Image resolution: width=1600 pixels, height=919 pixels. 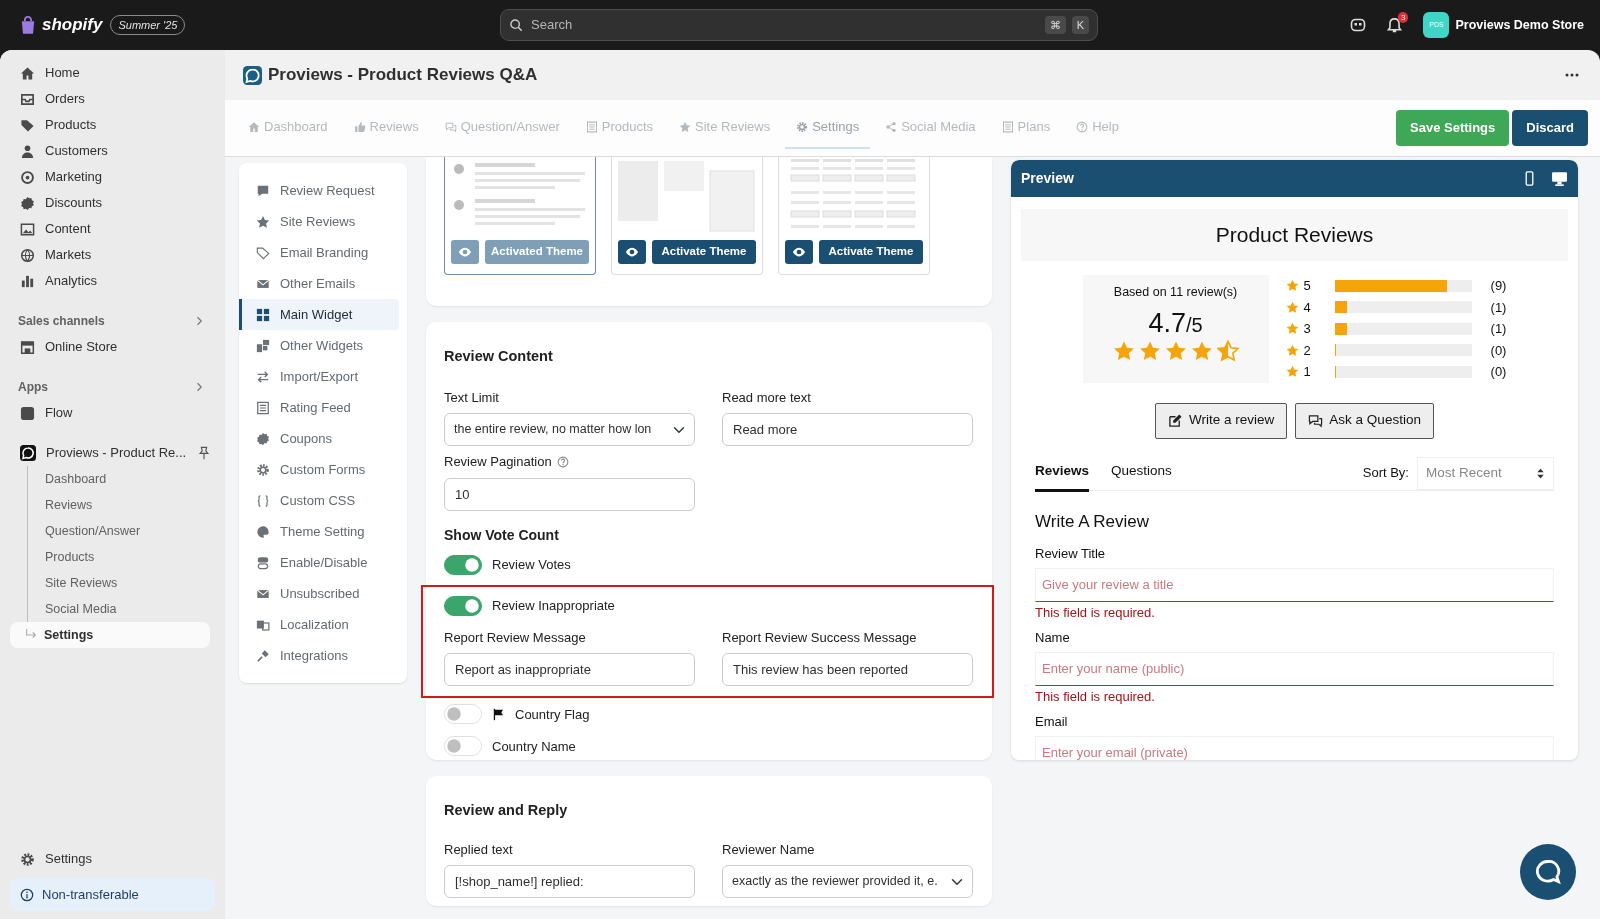 What do you see at coordinates (1141, 473) in the screenshot?
I see `preview-tab: Questions` at bounding box center [1141, 473].